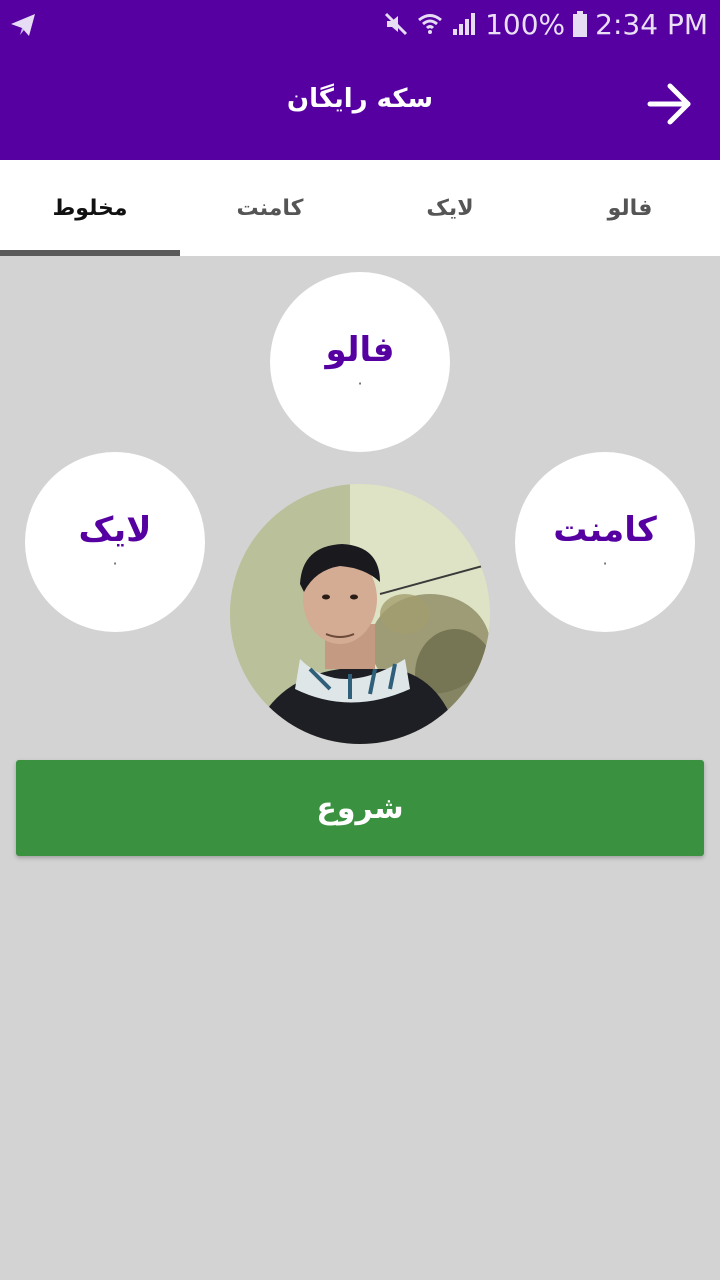 The image size is (720, 1280). I want to click on back-button, so click(670, 104).